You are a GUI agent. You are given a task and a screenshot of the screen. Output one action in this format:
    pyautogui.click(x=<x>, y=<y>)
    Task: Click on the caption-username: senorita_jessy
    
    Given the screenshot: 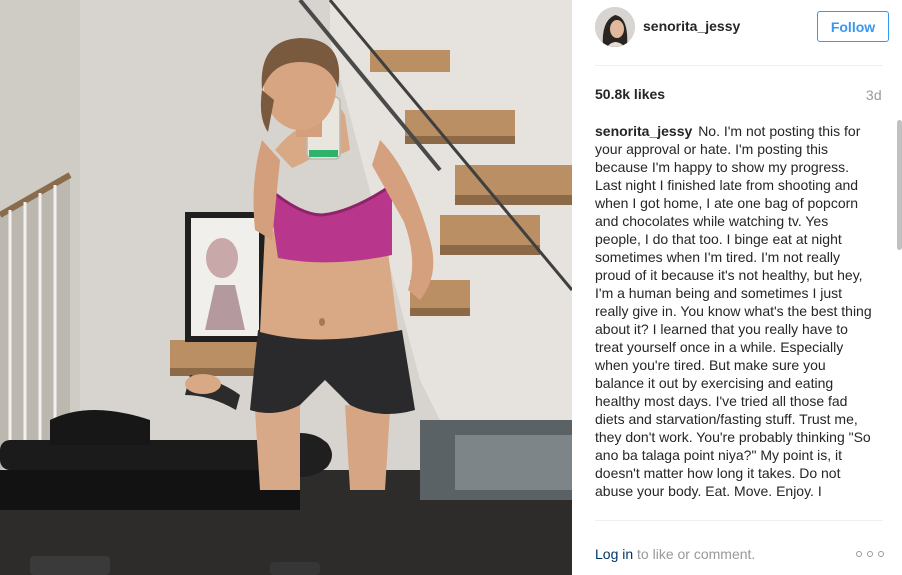 What is the action you would take?
    pyautogui.click(x=643, y=131)
    